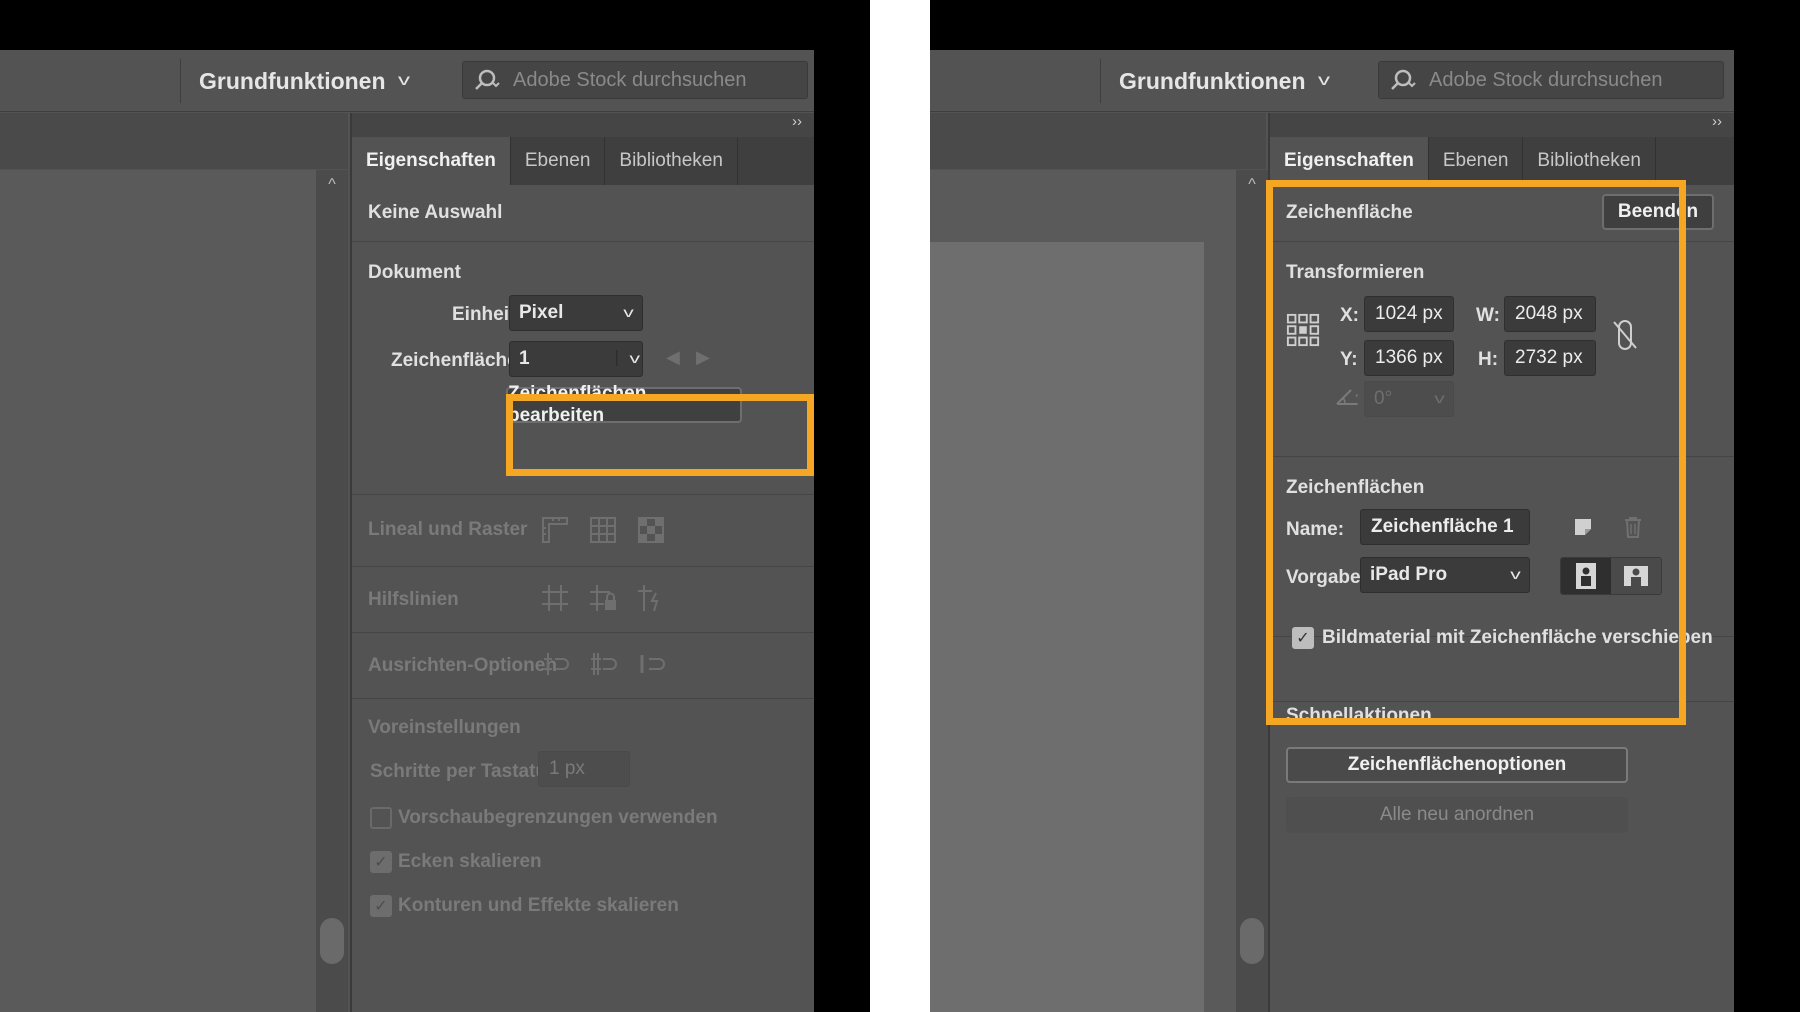 The width and height of the screenshot is (1800, 1012). What do you see at coordinates (1067, 627) in the screenshot?
I see `artboard` at bounding box center [1067, 627].